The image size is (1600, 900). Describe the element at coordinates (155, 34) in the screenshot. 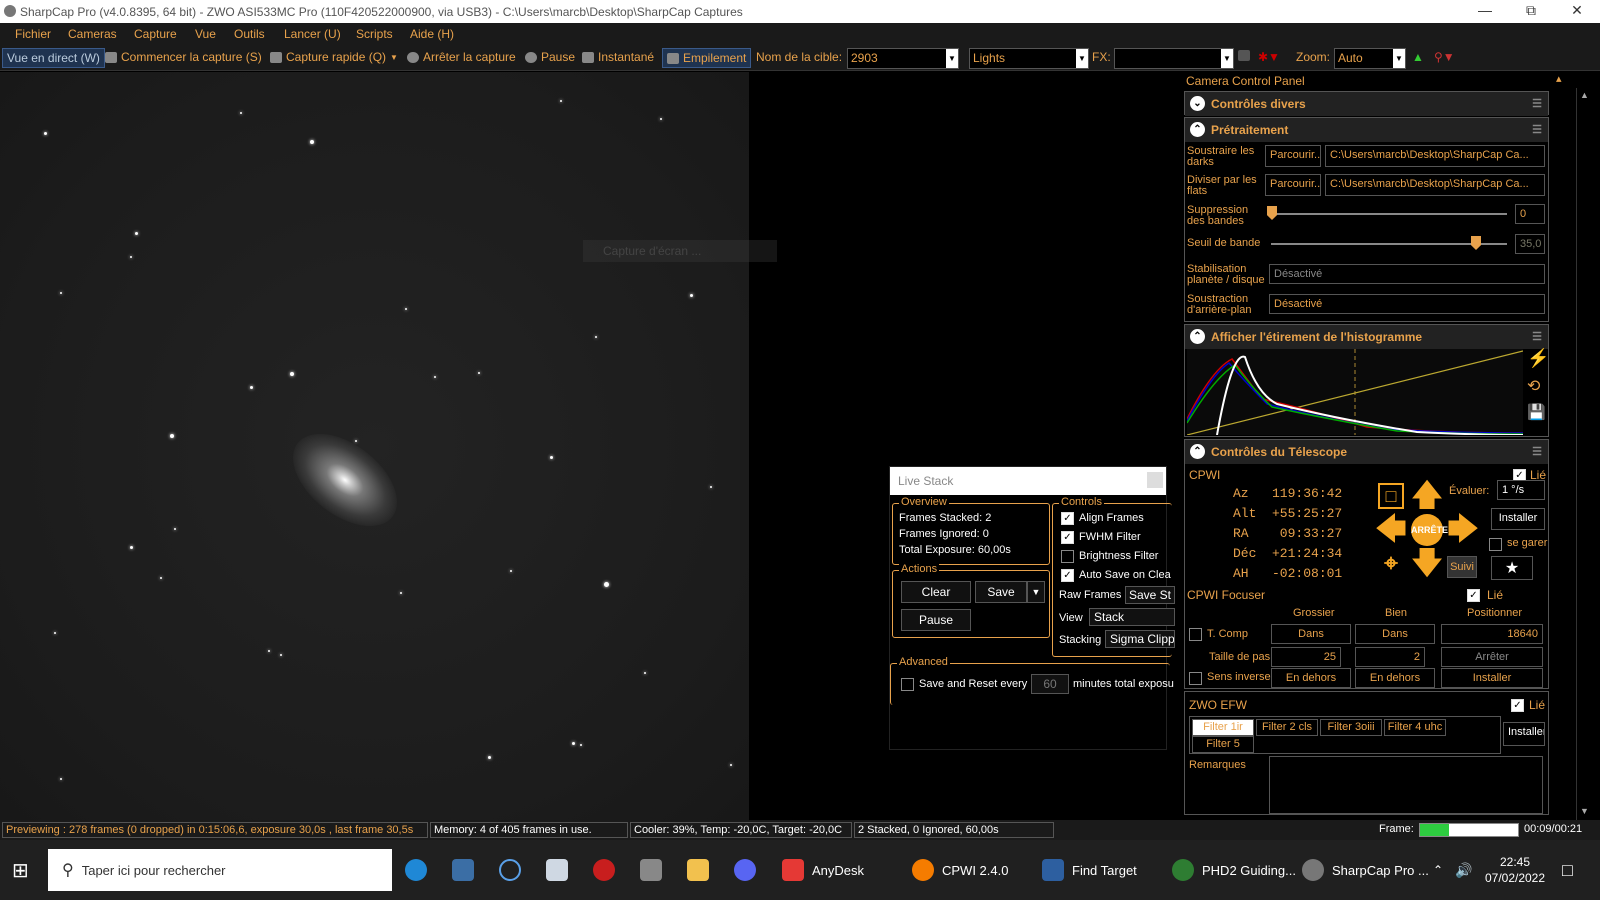

I see `menu-capture: Capture` at that location.